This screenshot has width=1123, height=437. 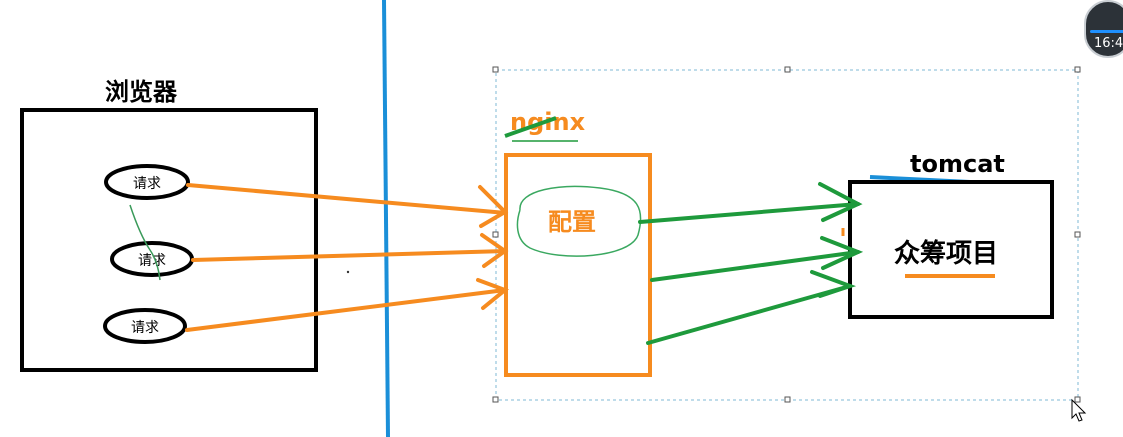 What do you see at coordinates (840, 202) in the screenshot?
I see `forward-arrow-1-head` at bounding box center [840, 202].